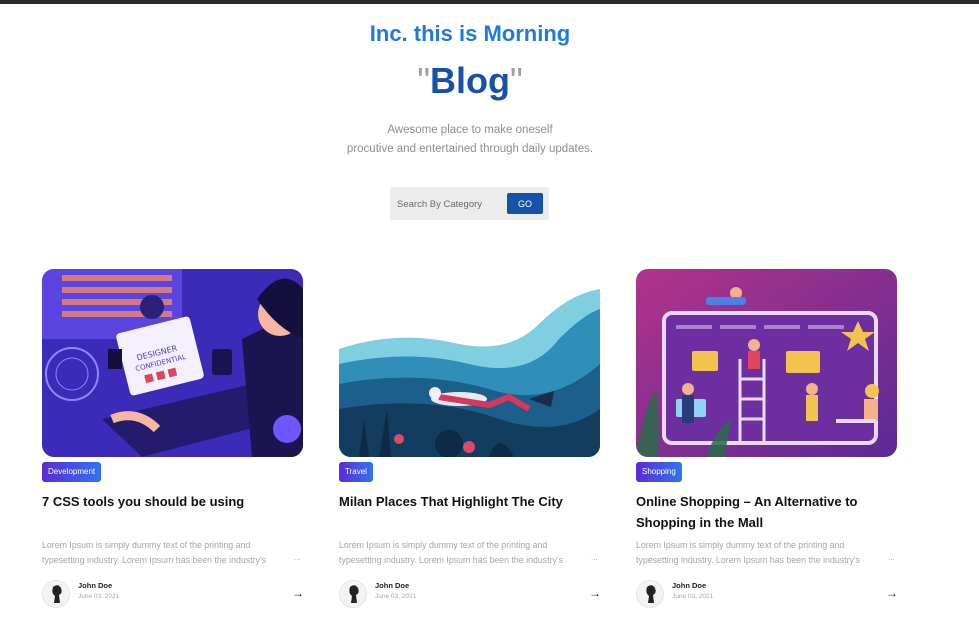 The width and height of the screenshot is (979, 640). What do you see at coordinates (525, 203) in the screenshot?
I see `go-button: GO` at bounding box center [525, 203].